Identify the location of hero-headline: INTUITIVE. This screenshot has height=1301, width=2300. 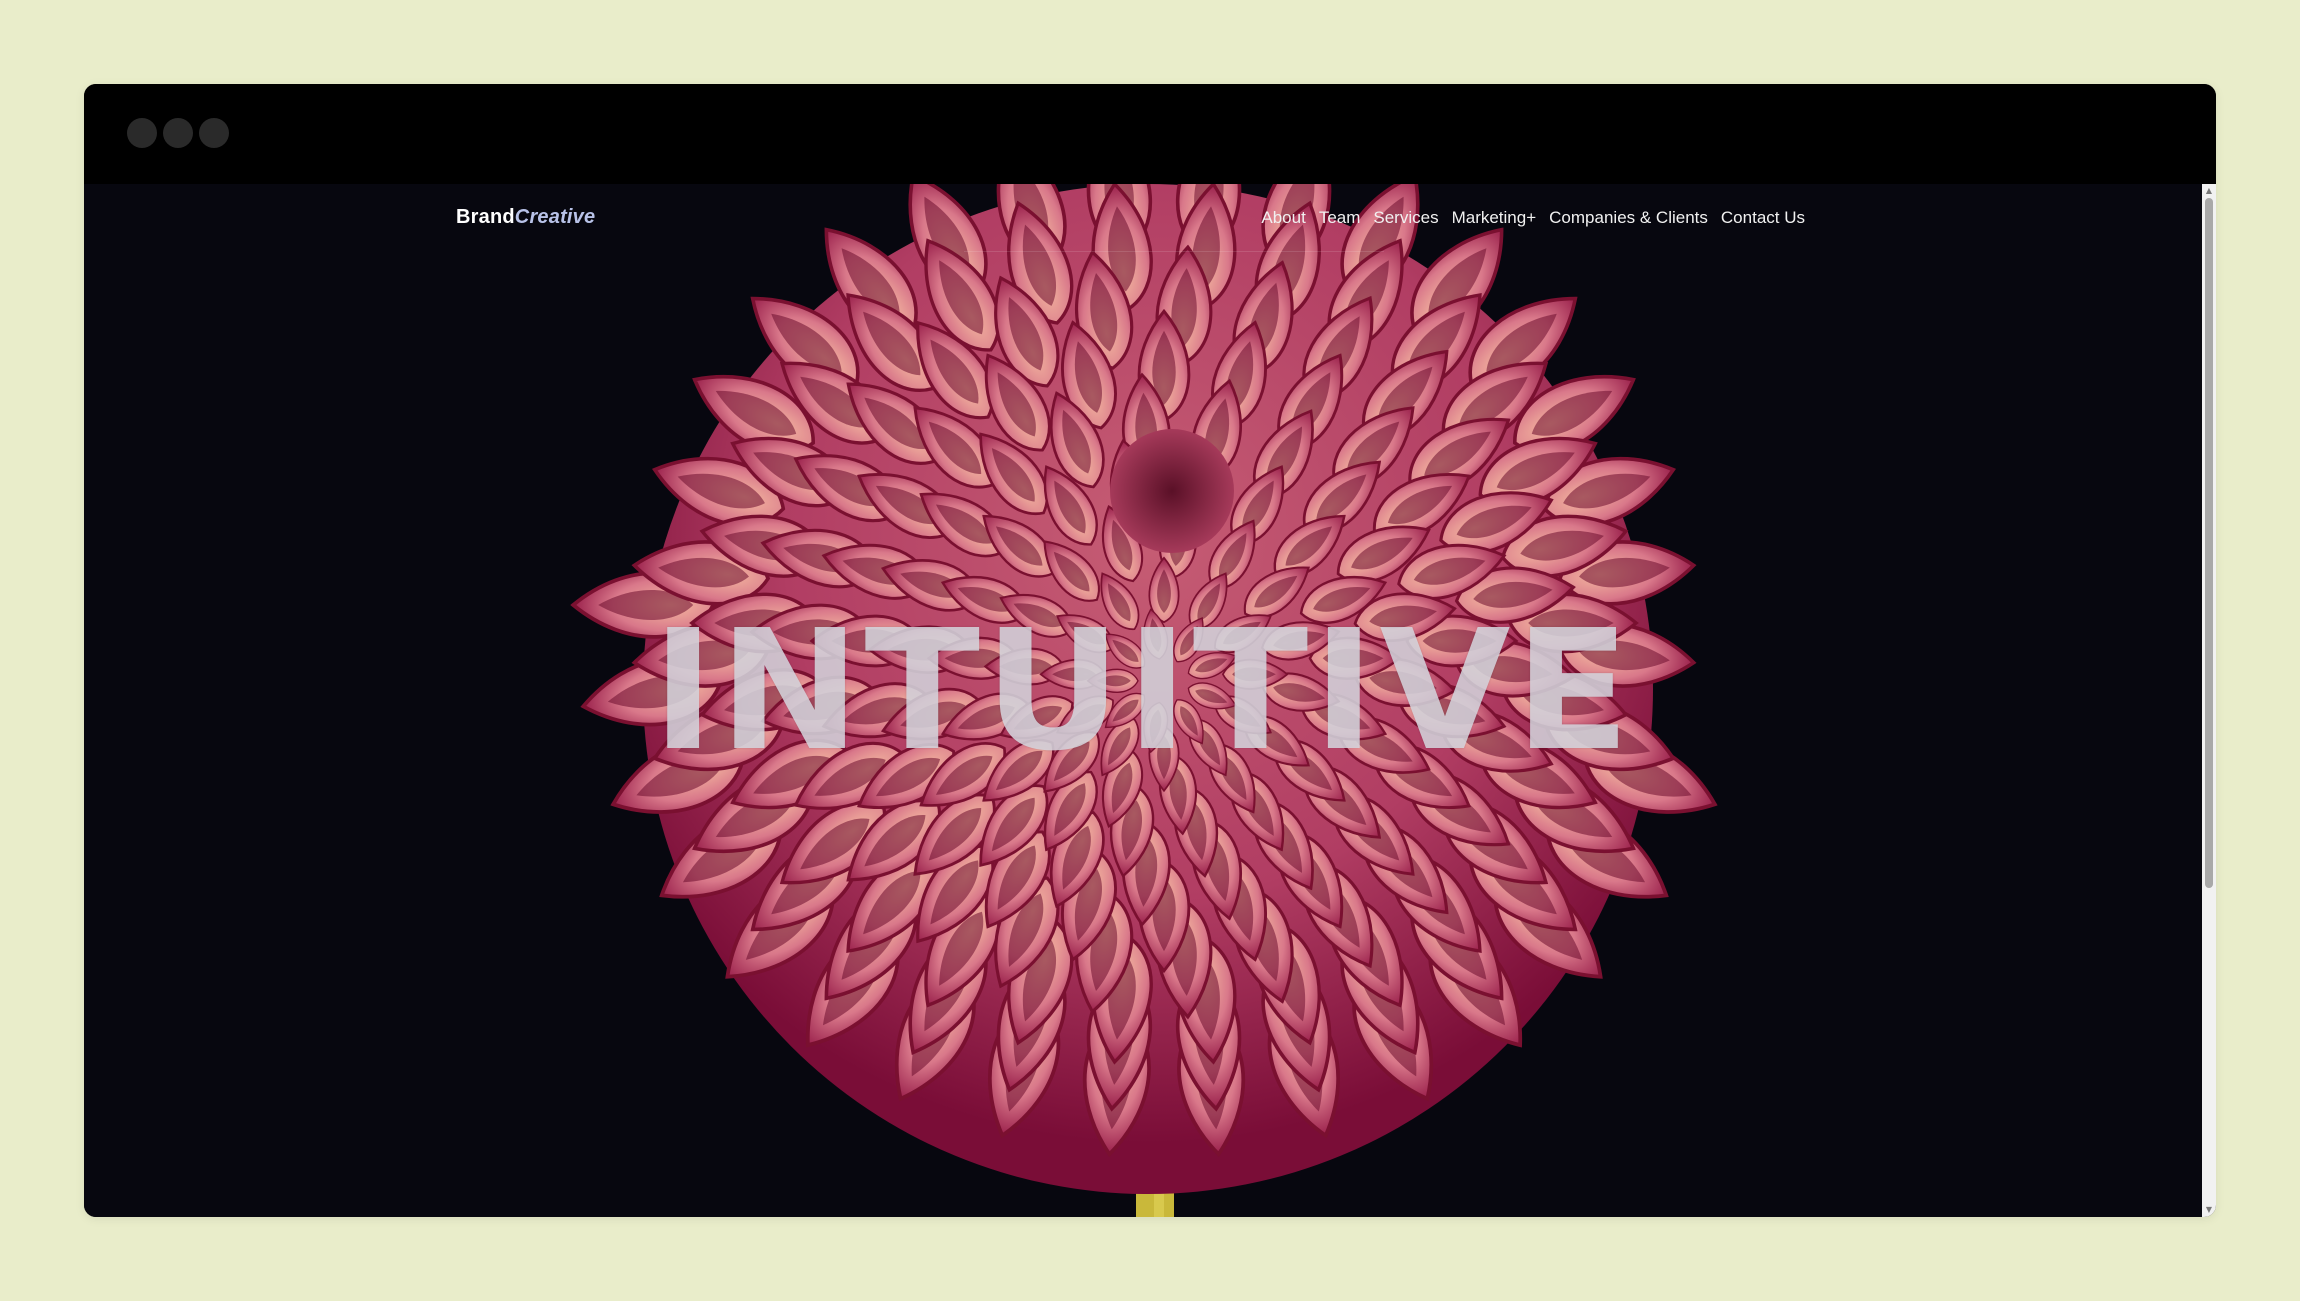
(1143, 691).